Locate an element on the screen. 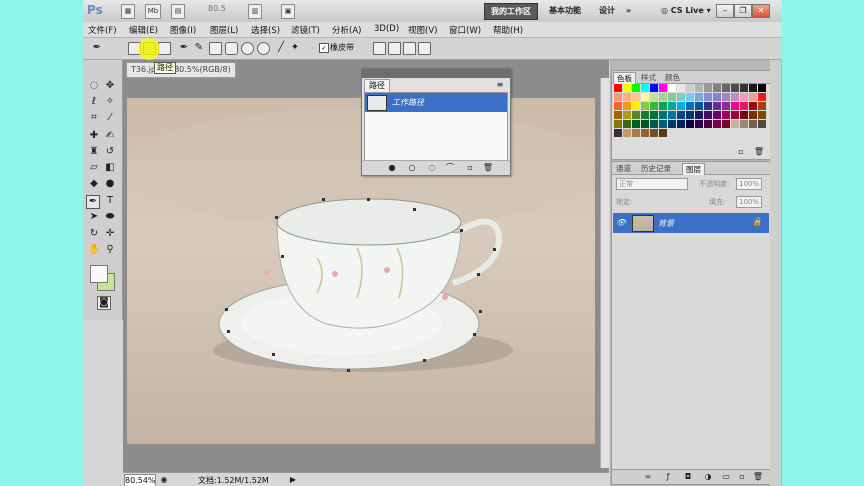 The image size is (864, 486). add-to-path-icon is located at coordinates (379, 48).